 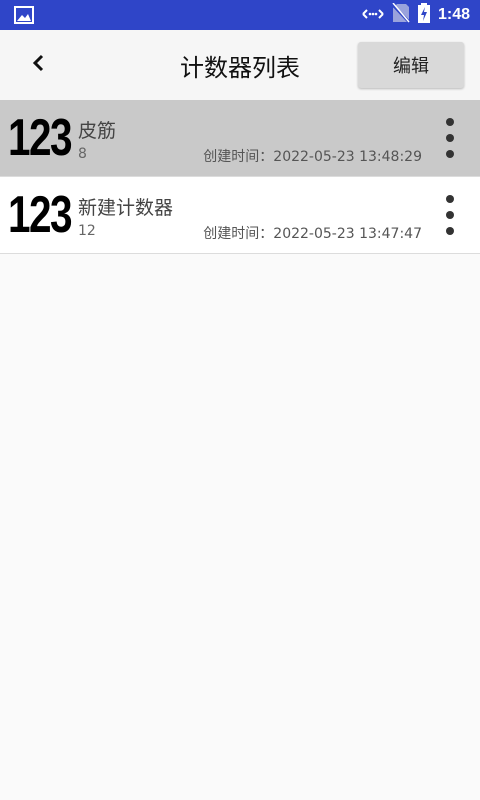 What do you see at coordinates (423, 15) in the screenshot?
I see `battery-charging-icon` at bounding box center [423, 15].